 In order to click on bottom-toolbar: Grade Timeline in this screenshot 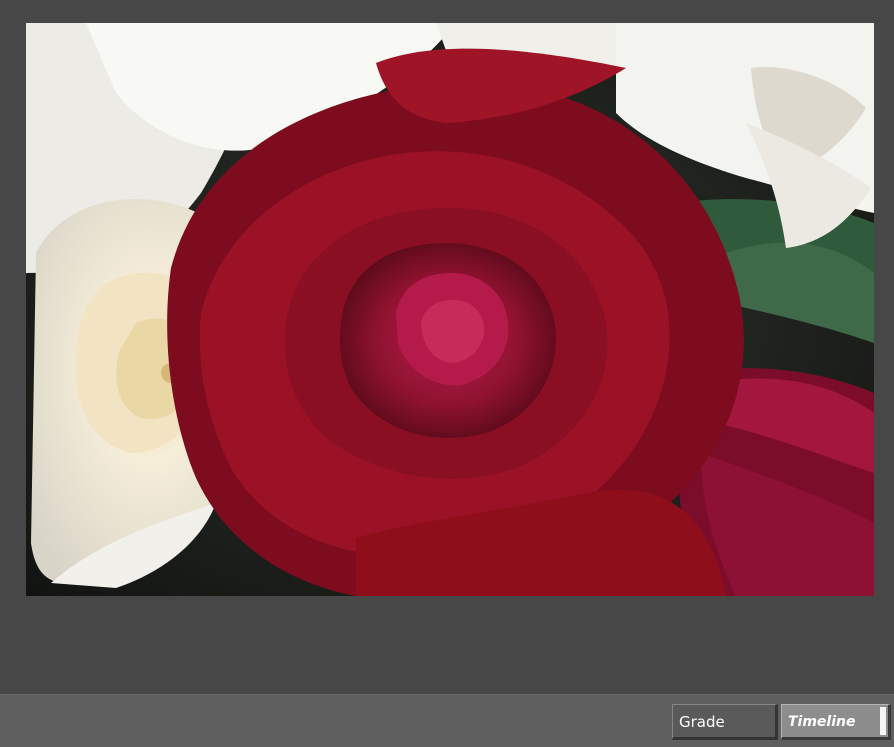, I will do `click(447, 720)`.